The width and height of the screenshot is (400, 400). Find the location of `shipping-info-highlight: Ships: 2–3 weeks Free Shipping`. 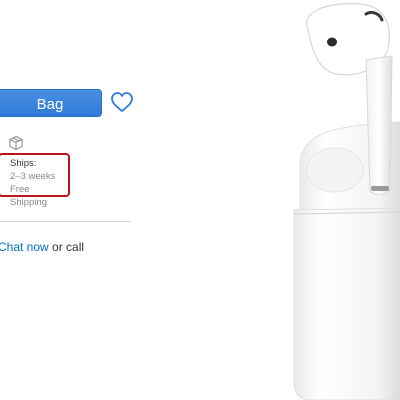

shipping-info-highlight: Ships: 2–3 weeks Free Shipping is located at coordinates (35, 180).